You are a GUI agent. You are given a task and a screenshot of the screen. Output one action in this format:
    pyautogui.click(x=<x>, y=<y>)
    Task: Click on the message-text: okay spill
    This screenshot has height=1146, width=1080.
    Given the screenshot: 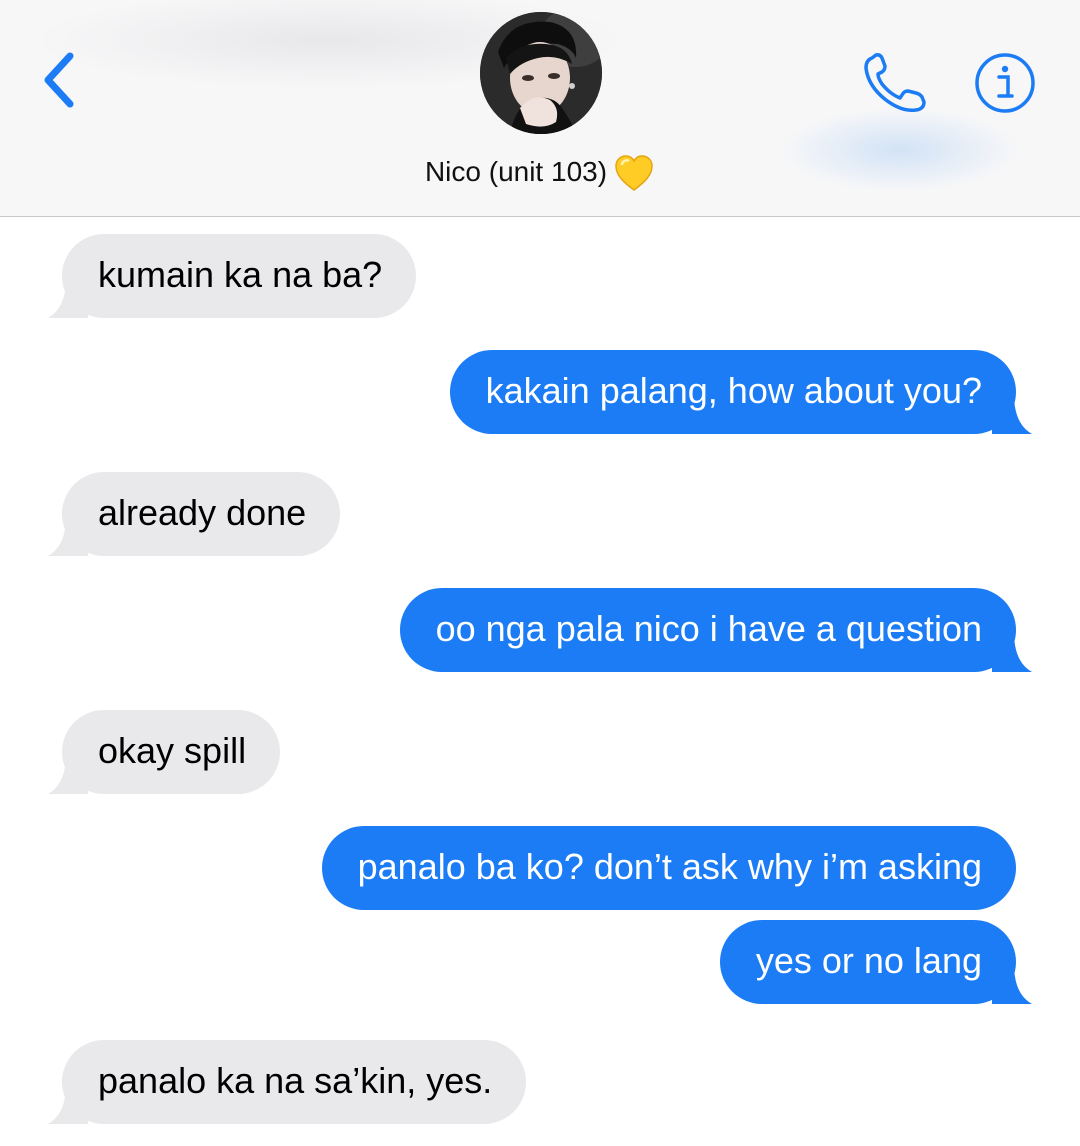 What is the action you would take?
    pyautogui.click(x=172, y=750)
    